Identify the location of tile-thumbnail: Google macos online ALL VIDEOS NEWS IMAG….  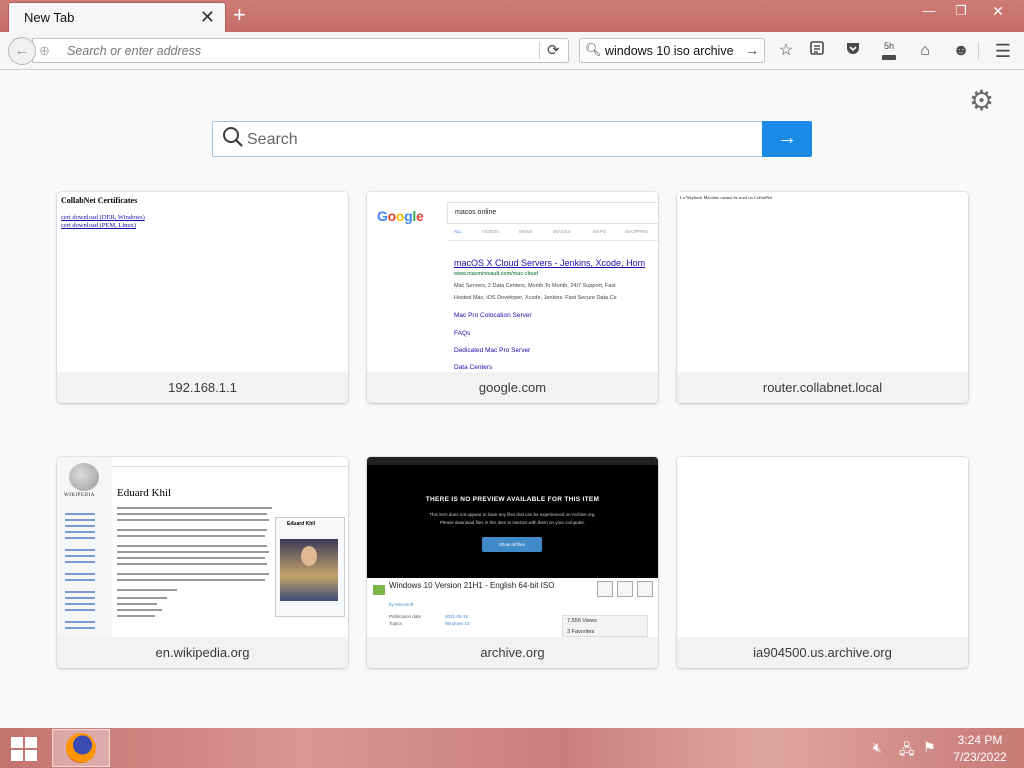
(512, 282).